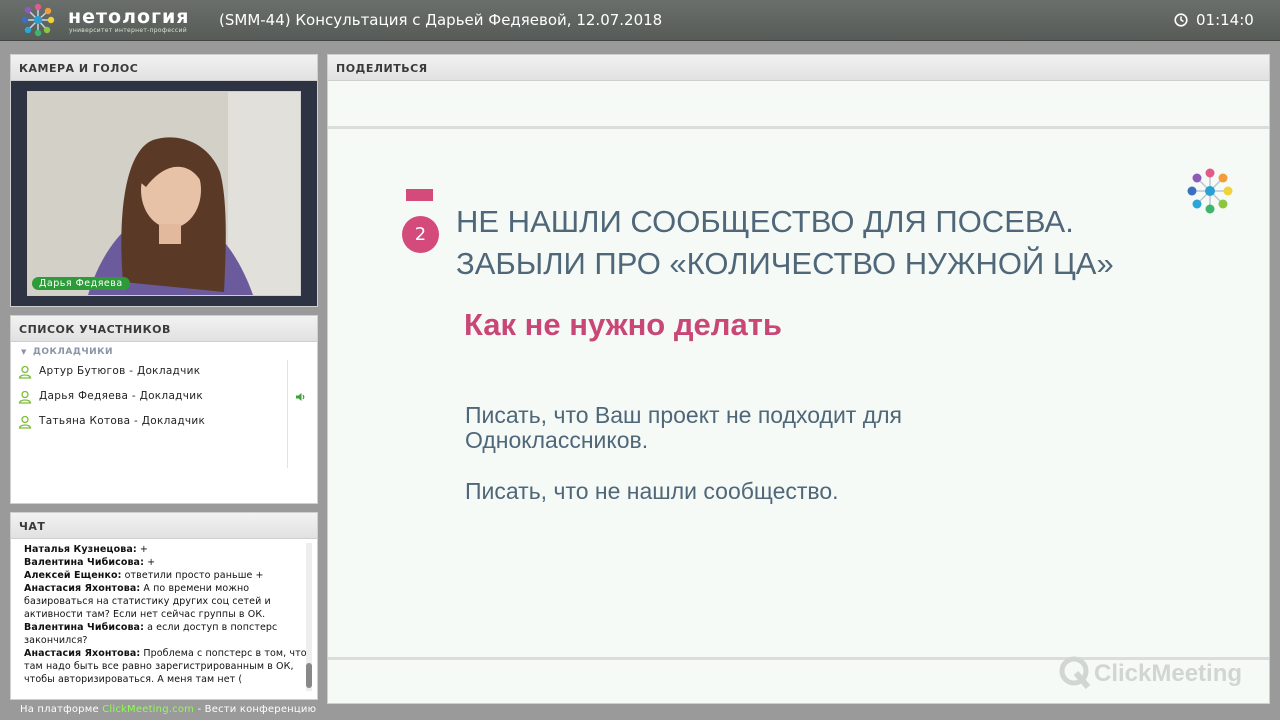 The height and width of the screenshot is (720, 1280). What do you see at coordinates (73, 575) in the screenshot?
I see `chat-author: Алексей Ещенко:` at bounding box center [73, 575].